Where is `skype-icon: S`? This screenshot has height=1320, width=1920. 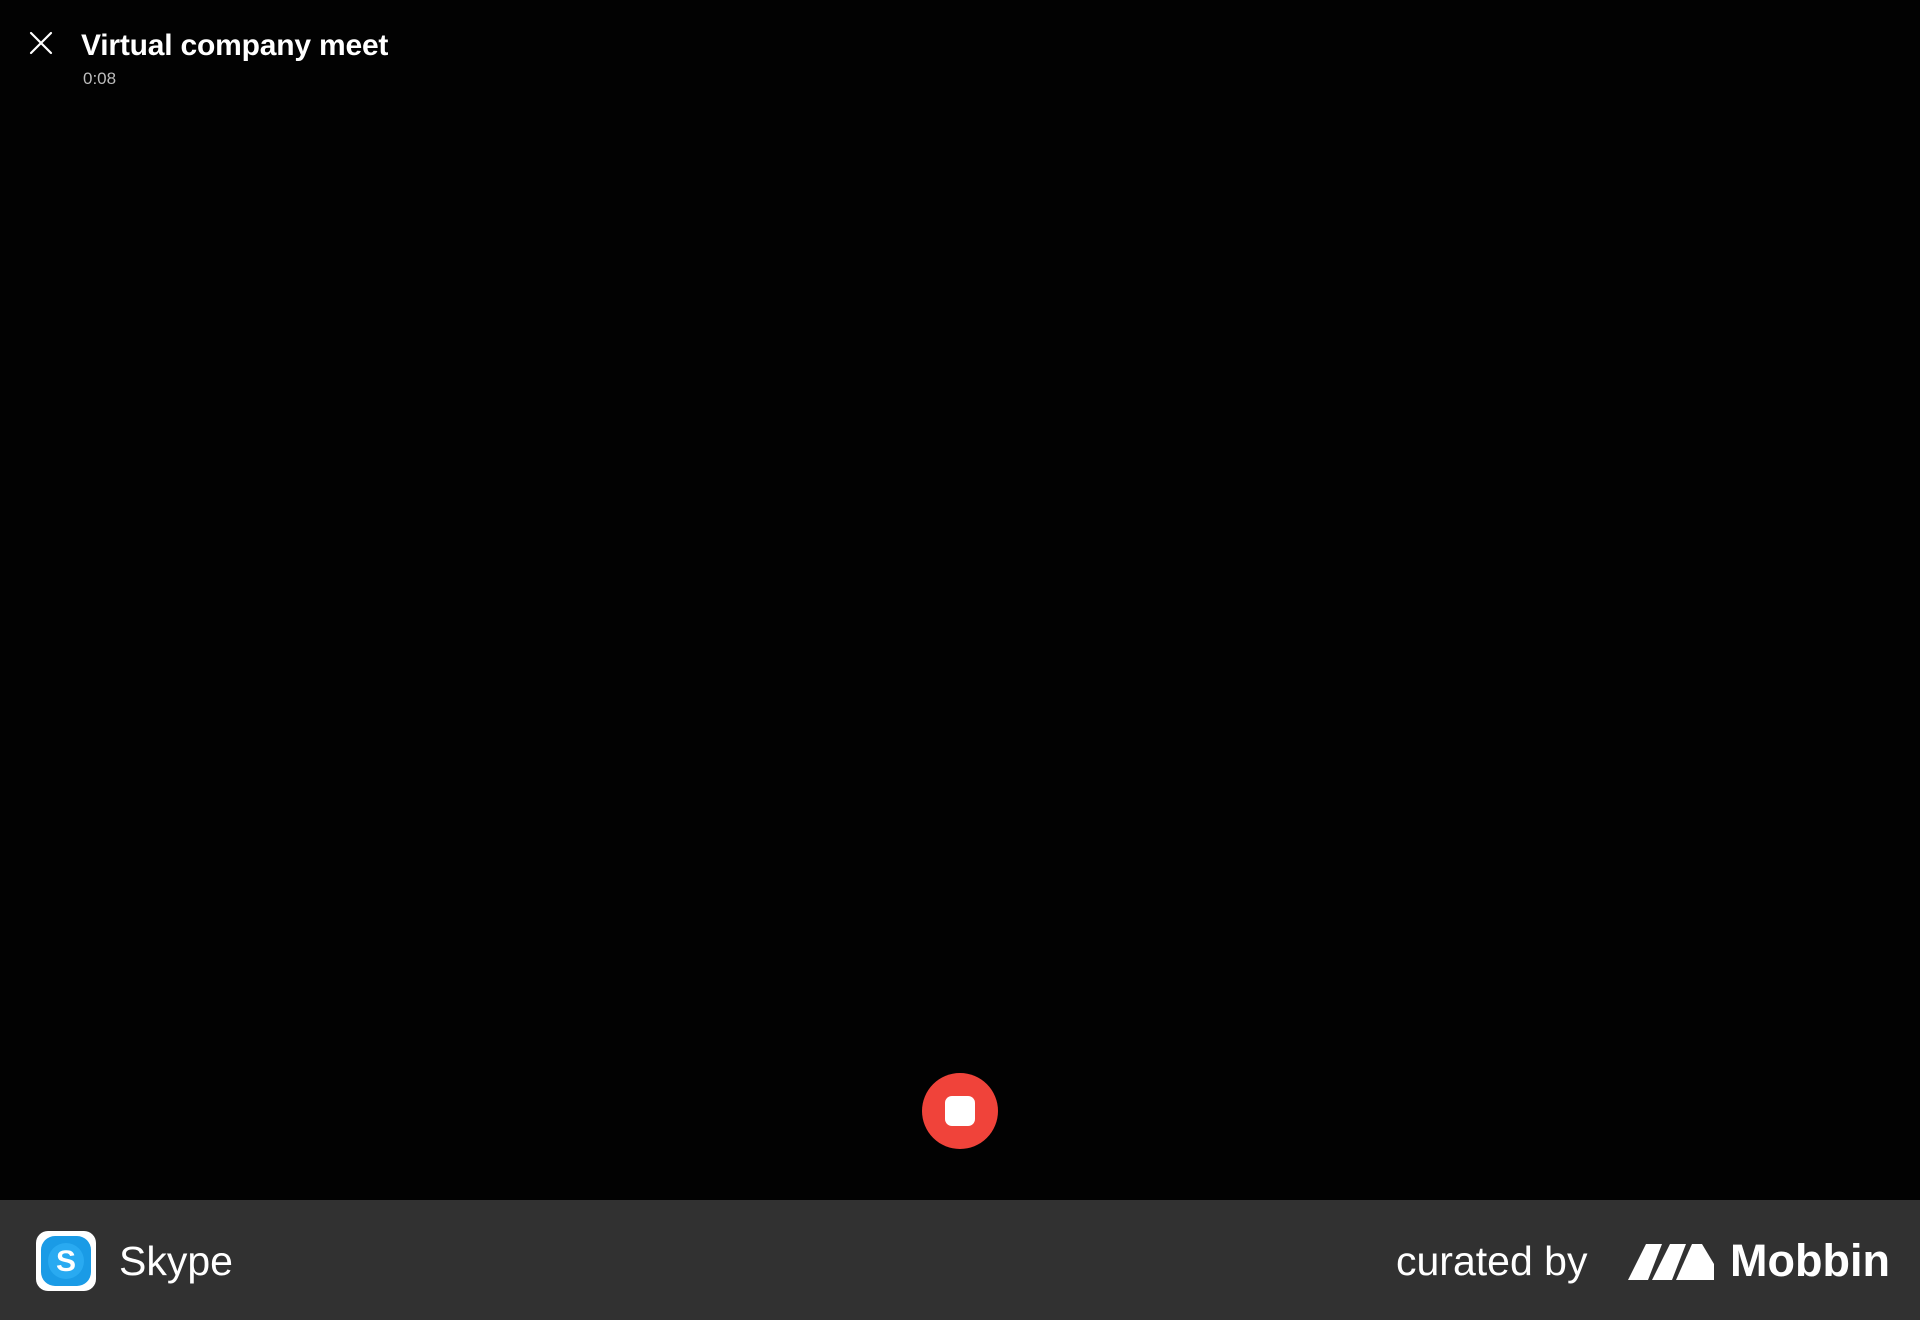
skype-icon: S is located at coordinates (66, 1261).